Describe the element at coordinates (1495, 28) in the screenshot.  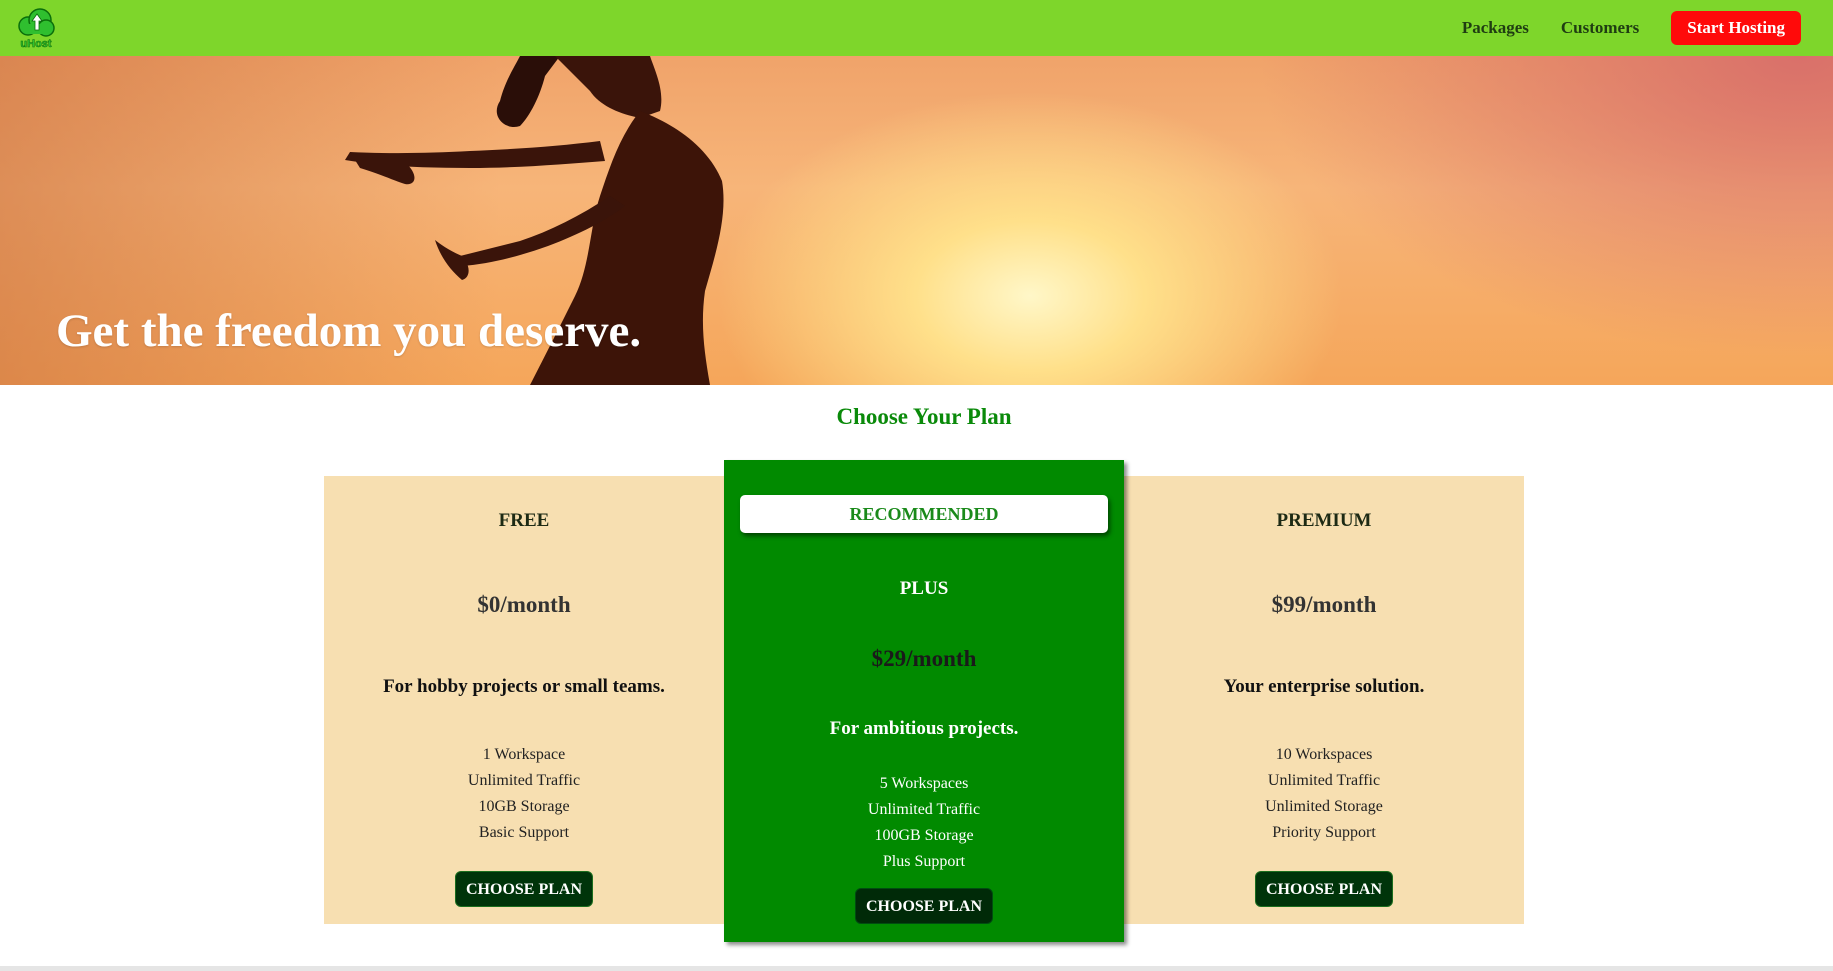
I see `nav-link-packages: Packages` at that location.